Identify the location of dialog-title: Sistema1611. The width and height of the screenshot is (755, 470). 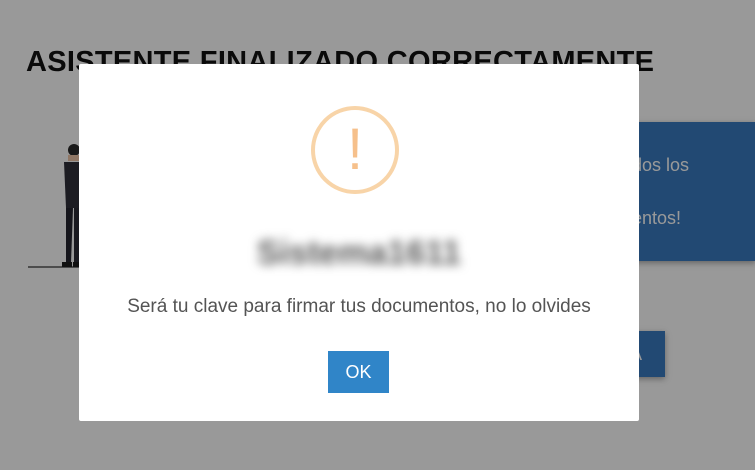
(359, 253).